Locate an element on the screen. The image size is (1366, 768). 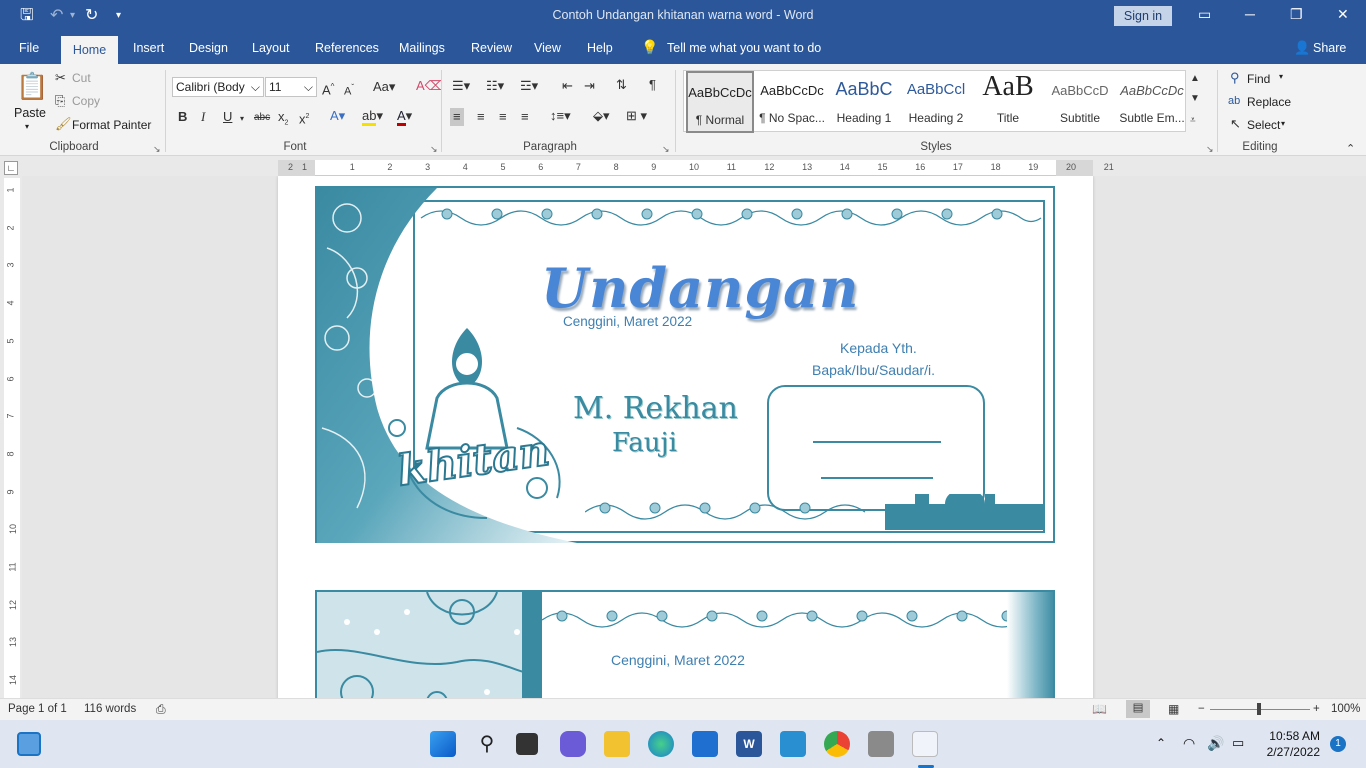
tab-layout: Layout is located at coordinates (271, 48).